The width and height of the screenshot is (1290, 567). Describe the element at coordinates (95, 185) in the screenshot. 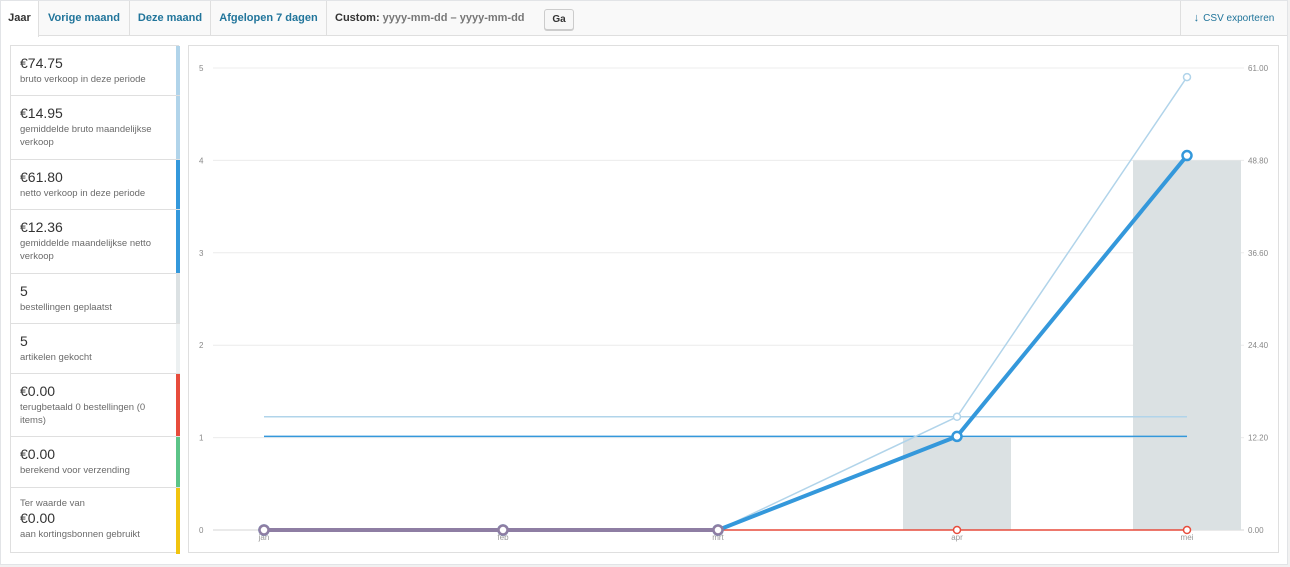

I see `legend-item: €61.80 netto verkoop in deze periode` at that location.